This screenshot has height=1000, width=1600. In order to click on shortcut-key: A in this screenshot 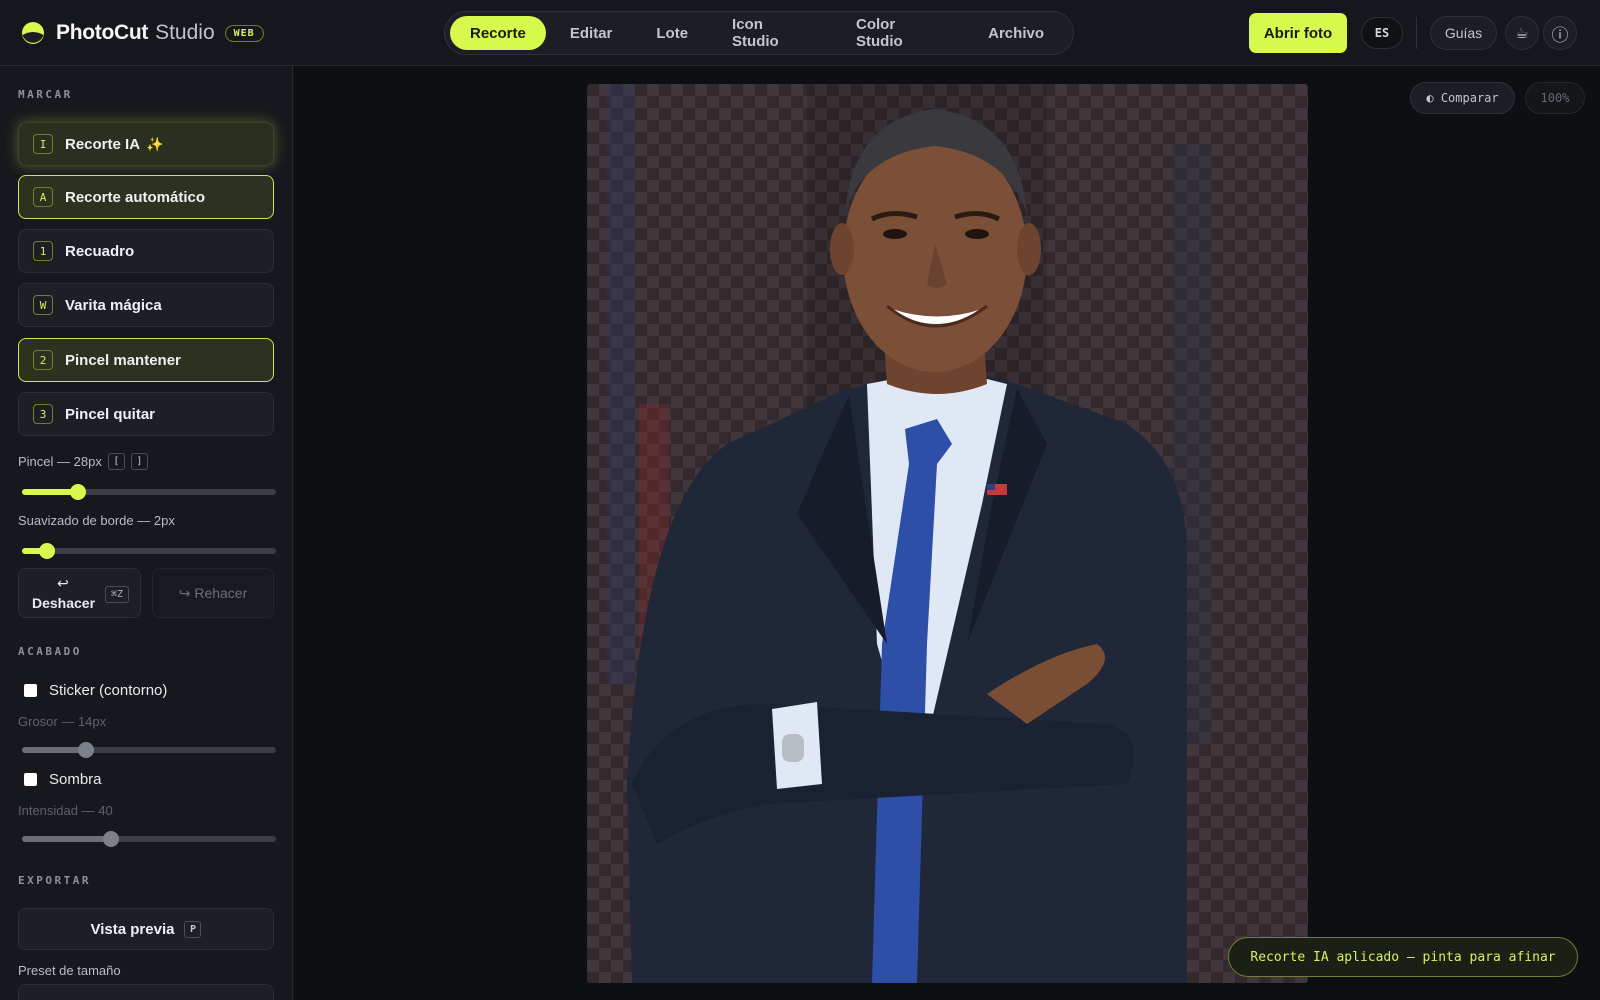, I will do `click(43, 197)`.